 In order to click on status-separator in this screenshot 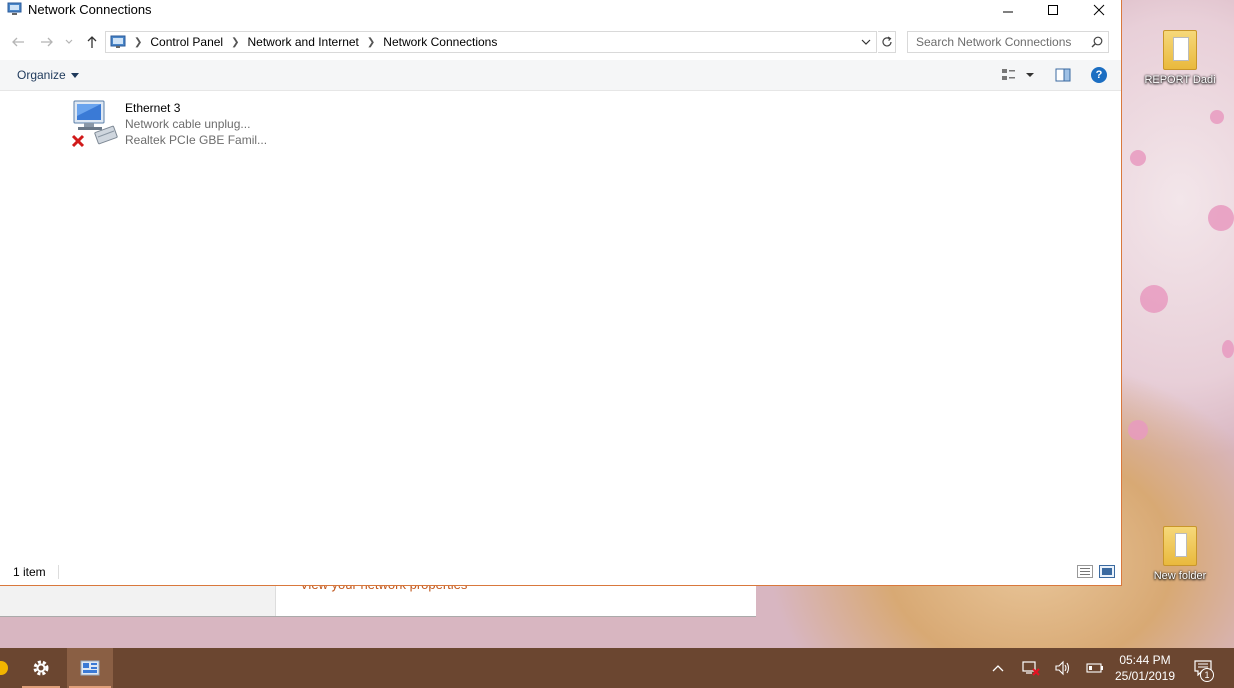, I will do `click(58, 572)`.